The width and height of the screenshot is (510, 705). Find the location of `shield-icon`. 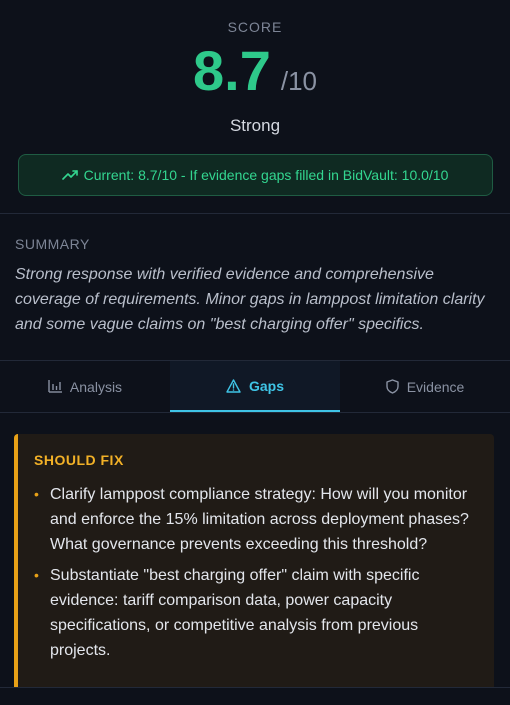

shield-icon is located at coordinates (392, 386).